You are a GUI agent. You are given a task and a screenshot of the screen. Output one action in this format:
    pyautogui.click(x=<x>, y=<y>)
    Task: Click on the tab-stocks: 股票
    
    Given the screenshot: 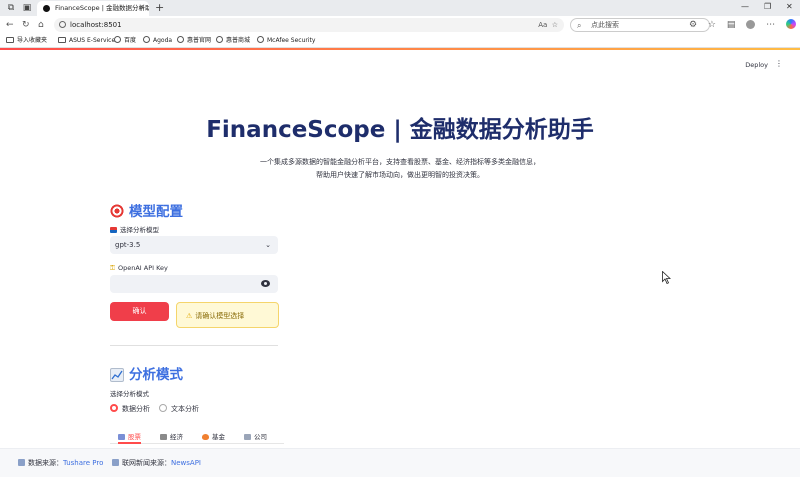 What is the action you would take?
    pyautogui.click(x=129, y=437)
    